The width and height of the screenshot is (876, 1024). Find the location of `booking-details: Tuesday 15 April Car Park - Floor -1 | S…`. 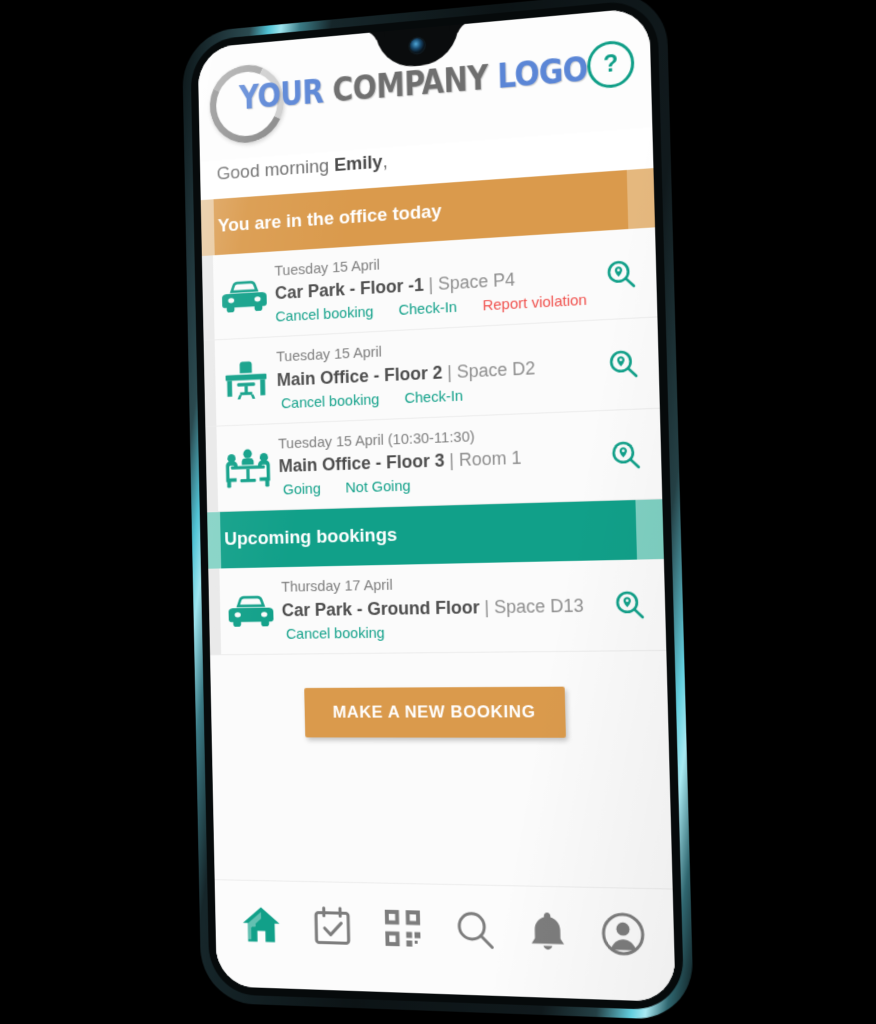

booking-details: Tuesday 15 April Car Park - Floor -1 | S… is located at coordinates (437, 284).